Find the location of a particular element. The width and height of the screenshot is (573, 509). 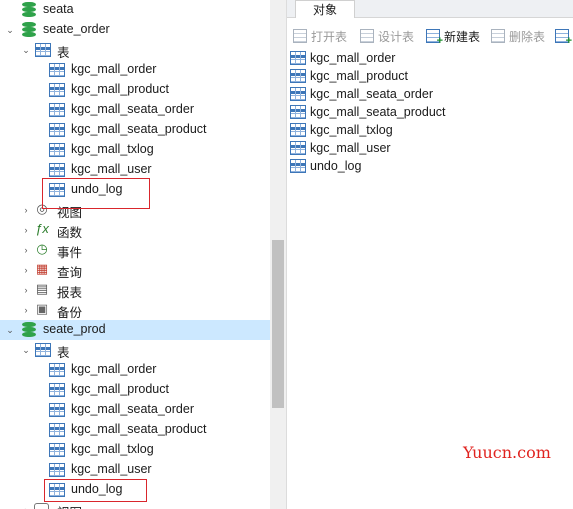

view-icon is located at coordinates (41, 506).